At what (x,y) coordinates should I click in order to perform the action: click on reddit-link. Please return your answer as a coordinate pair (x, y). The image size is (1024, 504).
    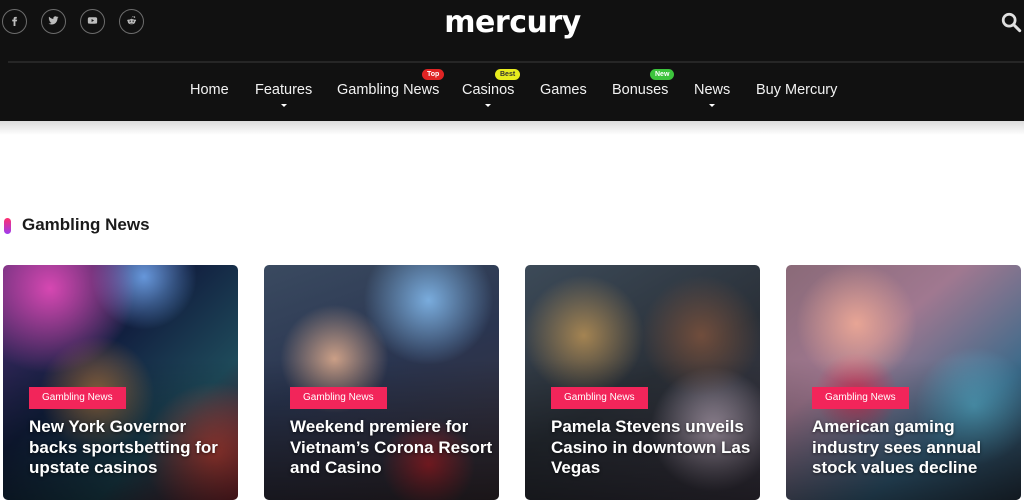
    Looking at the image, I should click on (131, 21).